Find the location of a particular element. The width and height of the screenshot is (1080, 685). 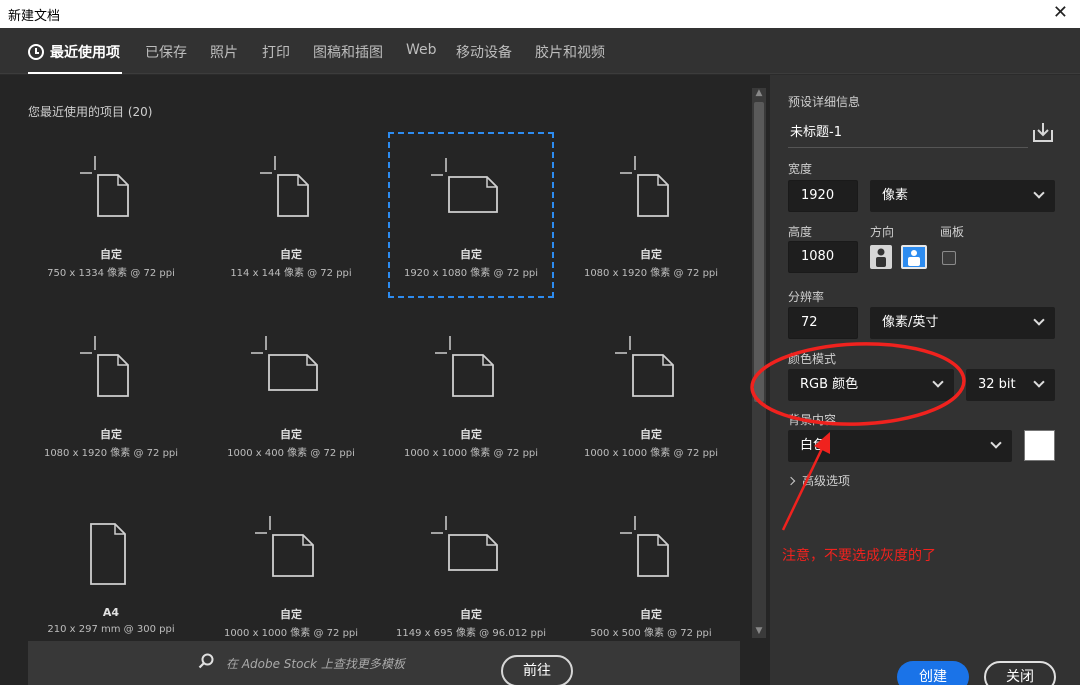

close-button: 关闭 is located at coordinates (1020, 673).